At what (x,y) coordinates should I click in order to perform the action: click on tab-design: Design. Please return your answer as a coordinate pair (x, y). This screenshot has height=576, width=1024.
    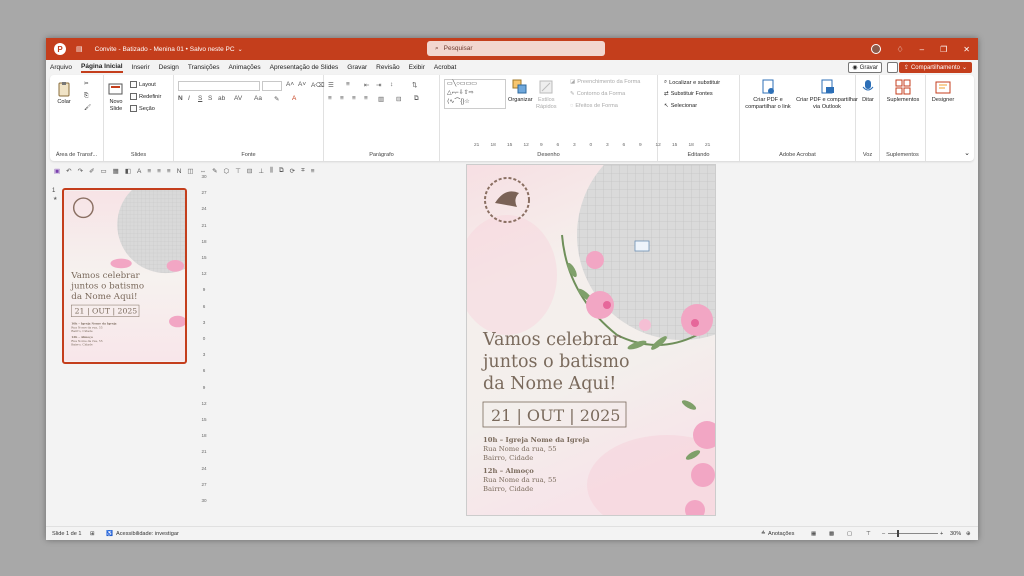
    Looking at the image, I should click on (169, 67).